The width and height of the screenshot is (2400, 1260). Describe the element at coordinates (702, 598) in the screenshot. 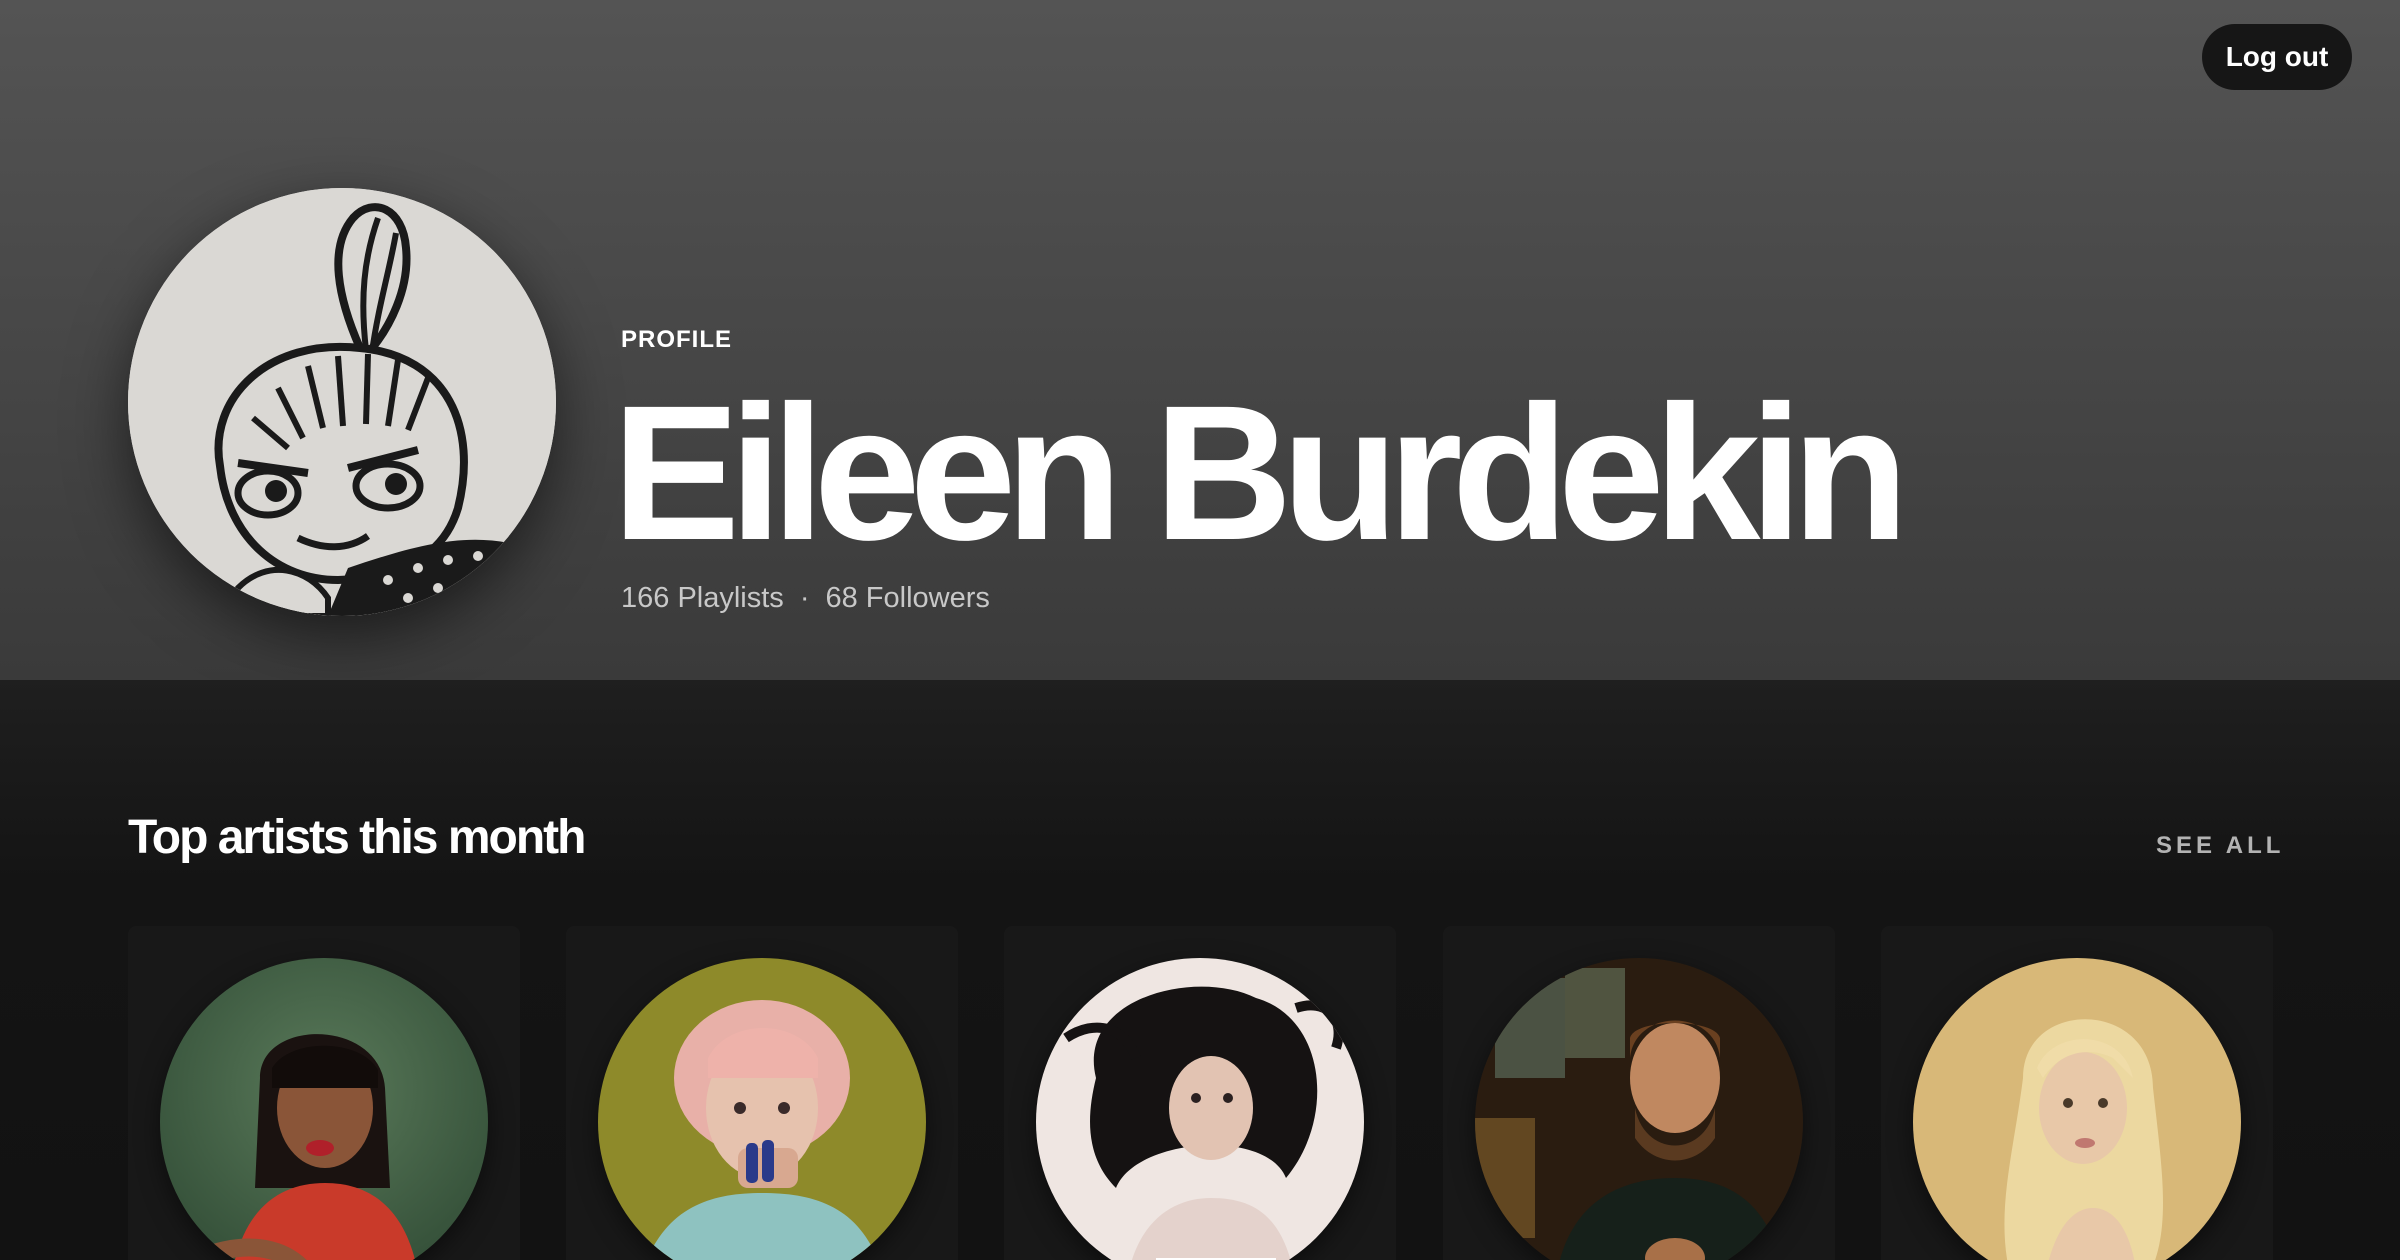

I see `playlists-count: 166 Playlists` at that location.